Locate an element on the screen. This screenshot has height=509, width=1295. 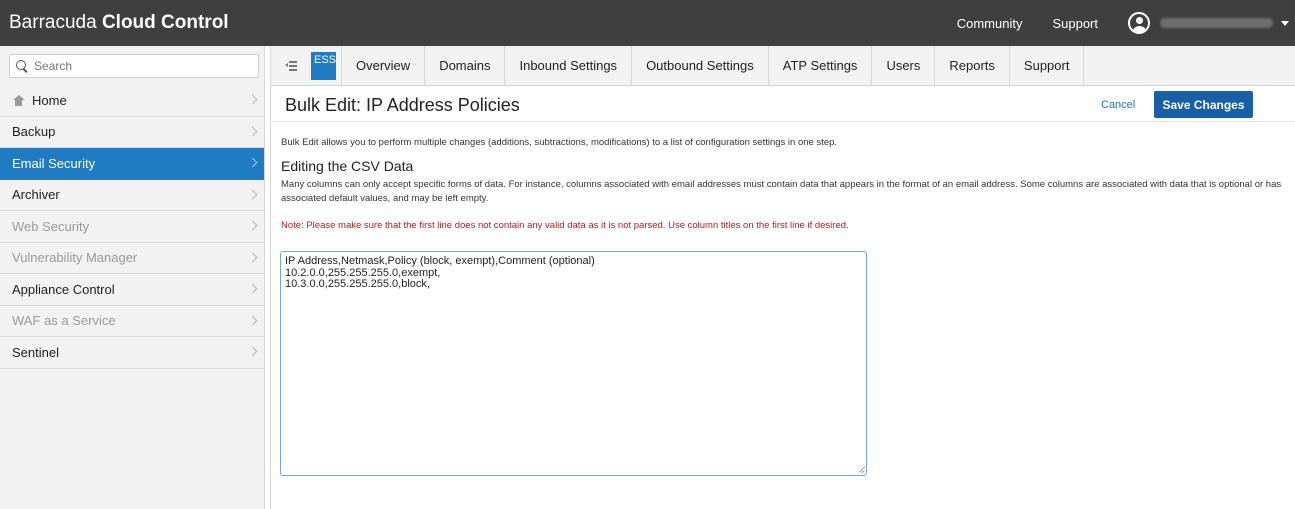
sidebar-item-vulnerability-manager: Vulnerability Manager is located at coordinates (132, 258).